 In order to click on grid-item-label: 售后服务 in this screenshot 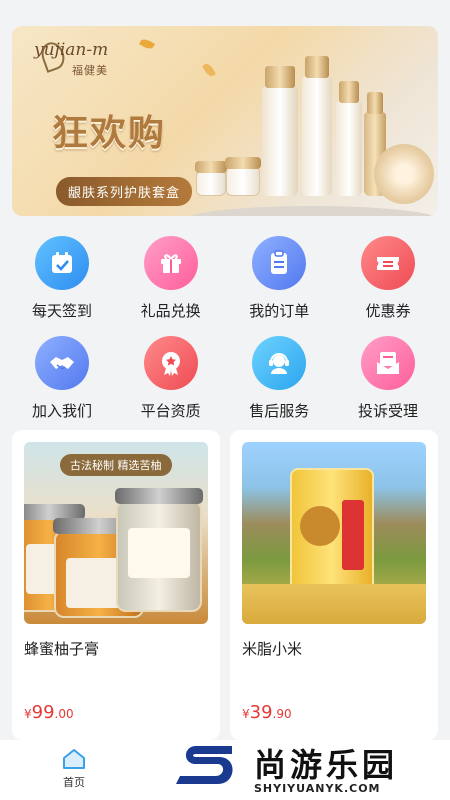, I will do `click(279, 411)`.